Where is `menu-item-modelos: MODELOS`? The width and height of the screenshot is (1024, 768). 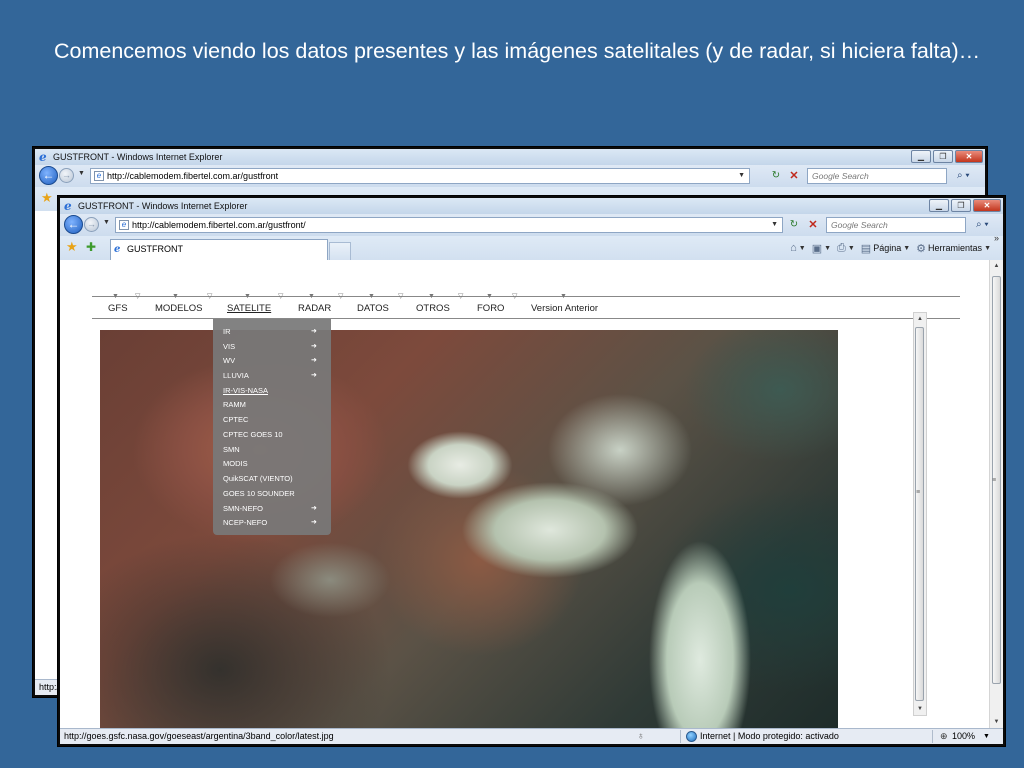 menu-item-modelos: MODELOS is located at coordinates (179, 308).